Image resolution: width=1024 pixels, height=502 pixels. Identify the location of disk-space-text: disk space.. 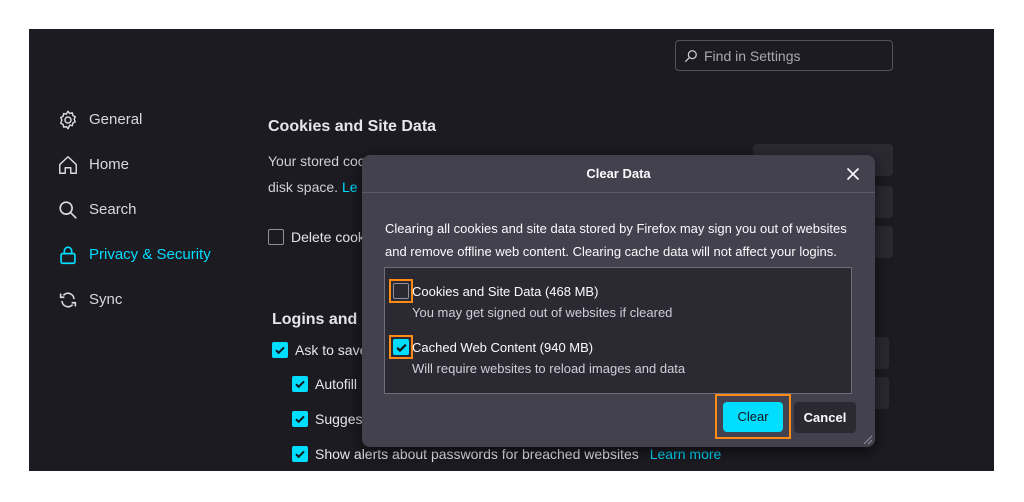
(303, 187).